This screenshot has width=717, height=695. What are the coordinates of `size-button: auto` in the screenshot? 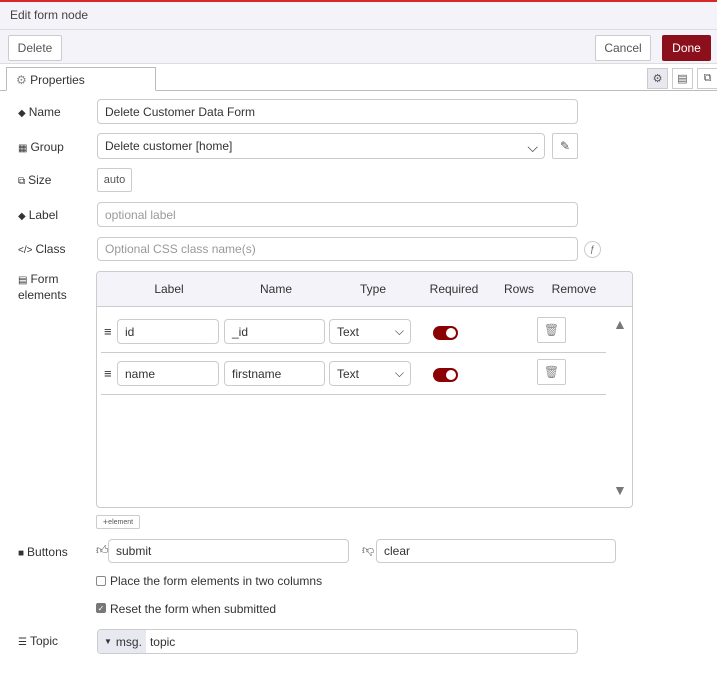 It's located at (114, 180).